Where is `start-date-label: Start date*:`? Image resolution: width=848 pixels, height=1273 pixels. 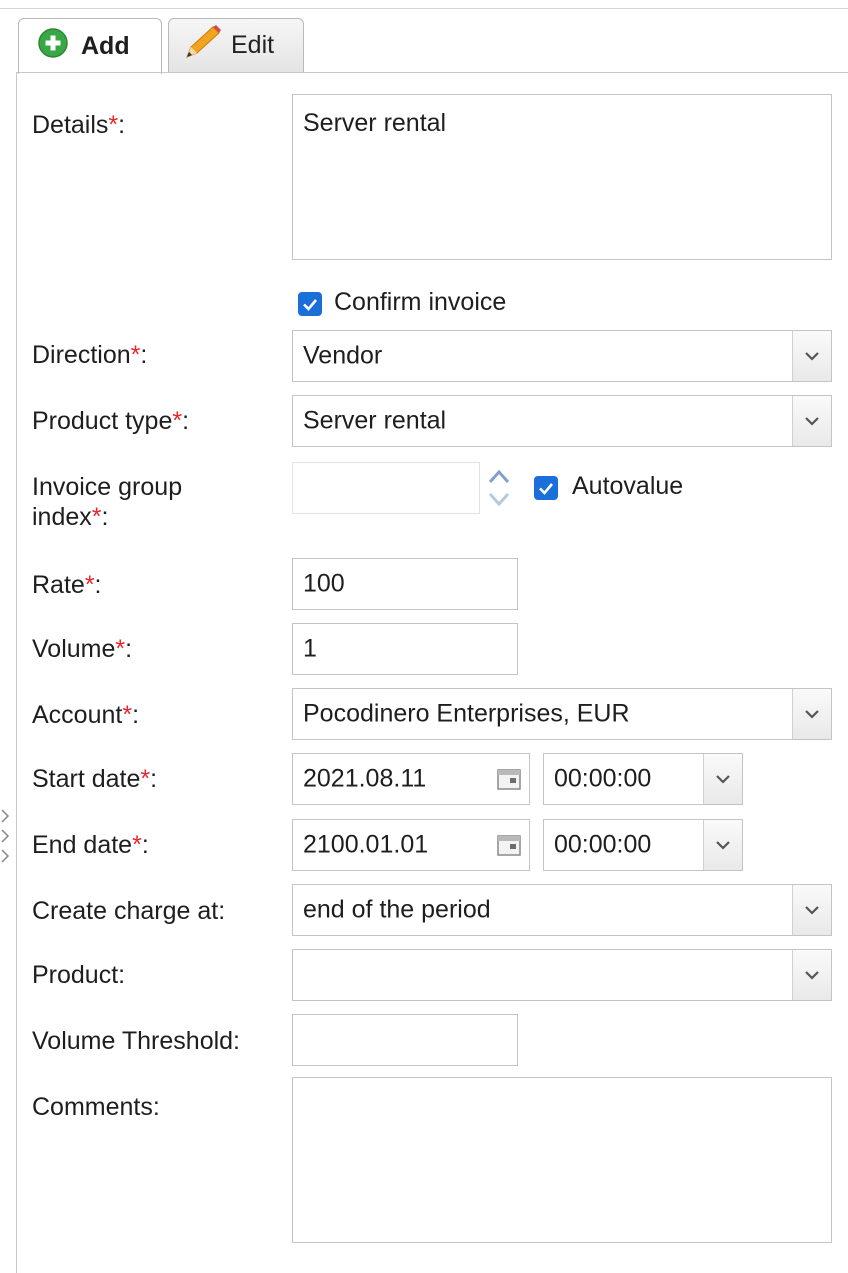
start-date-label: Start date*: is located at coordinates (95, 779).